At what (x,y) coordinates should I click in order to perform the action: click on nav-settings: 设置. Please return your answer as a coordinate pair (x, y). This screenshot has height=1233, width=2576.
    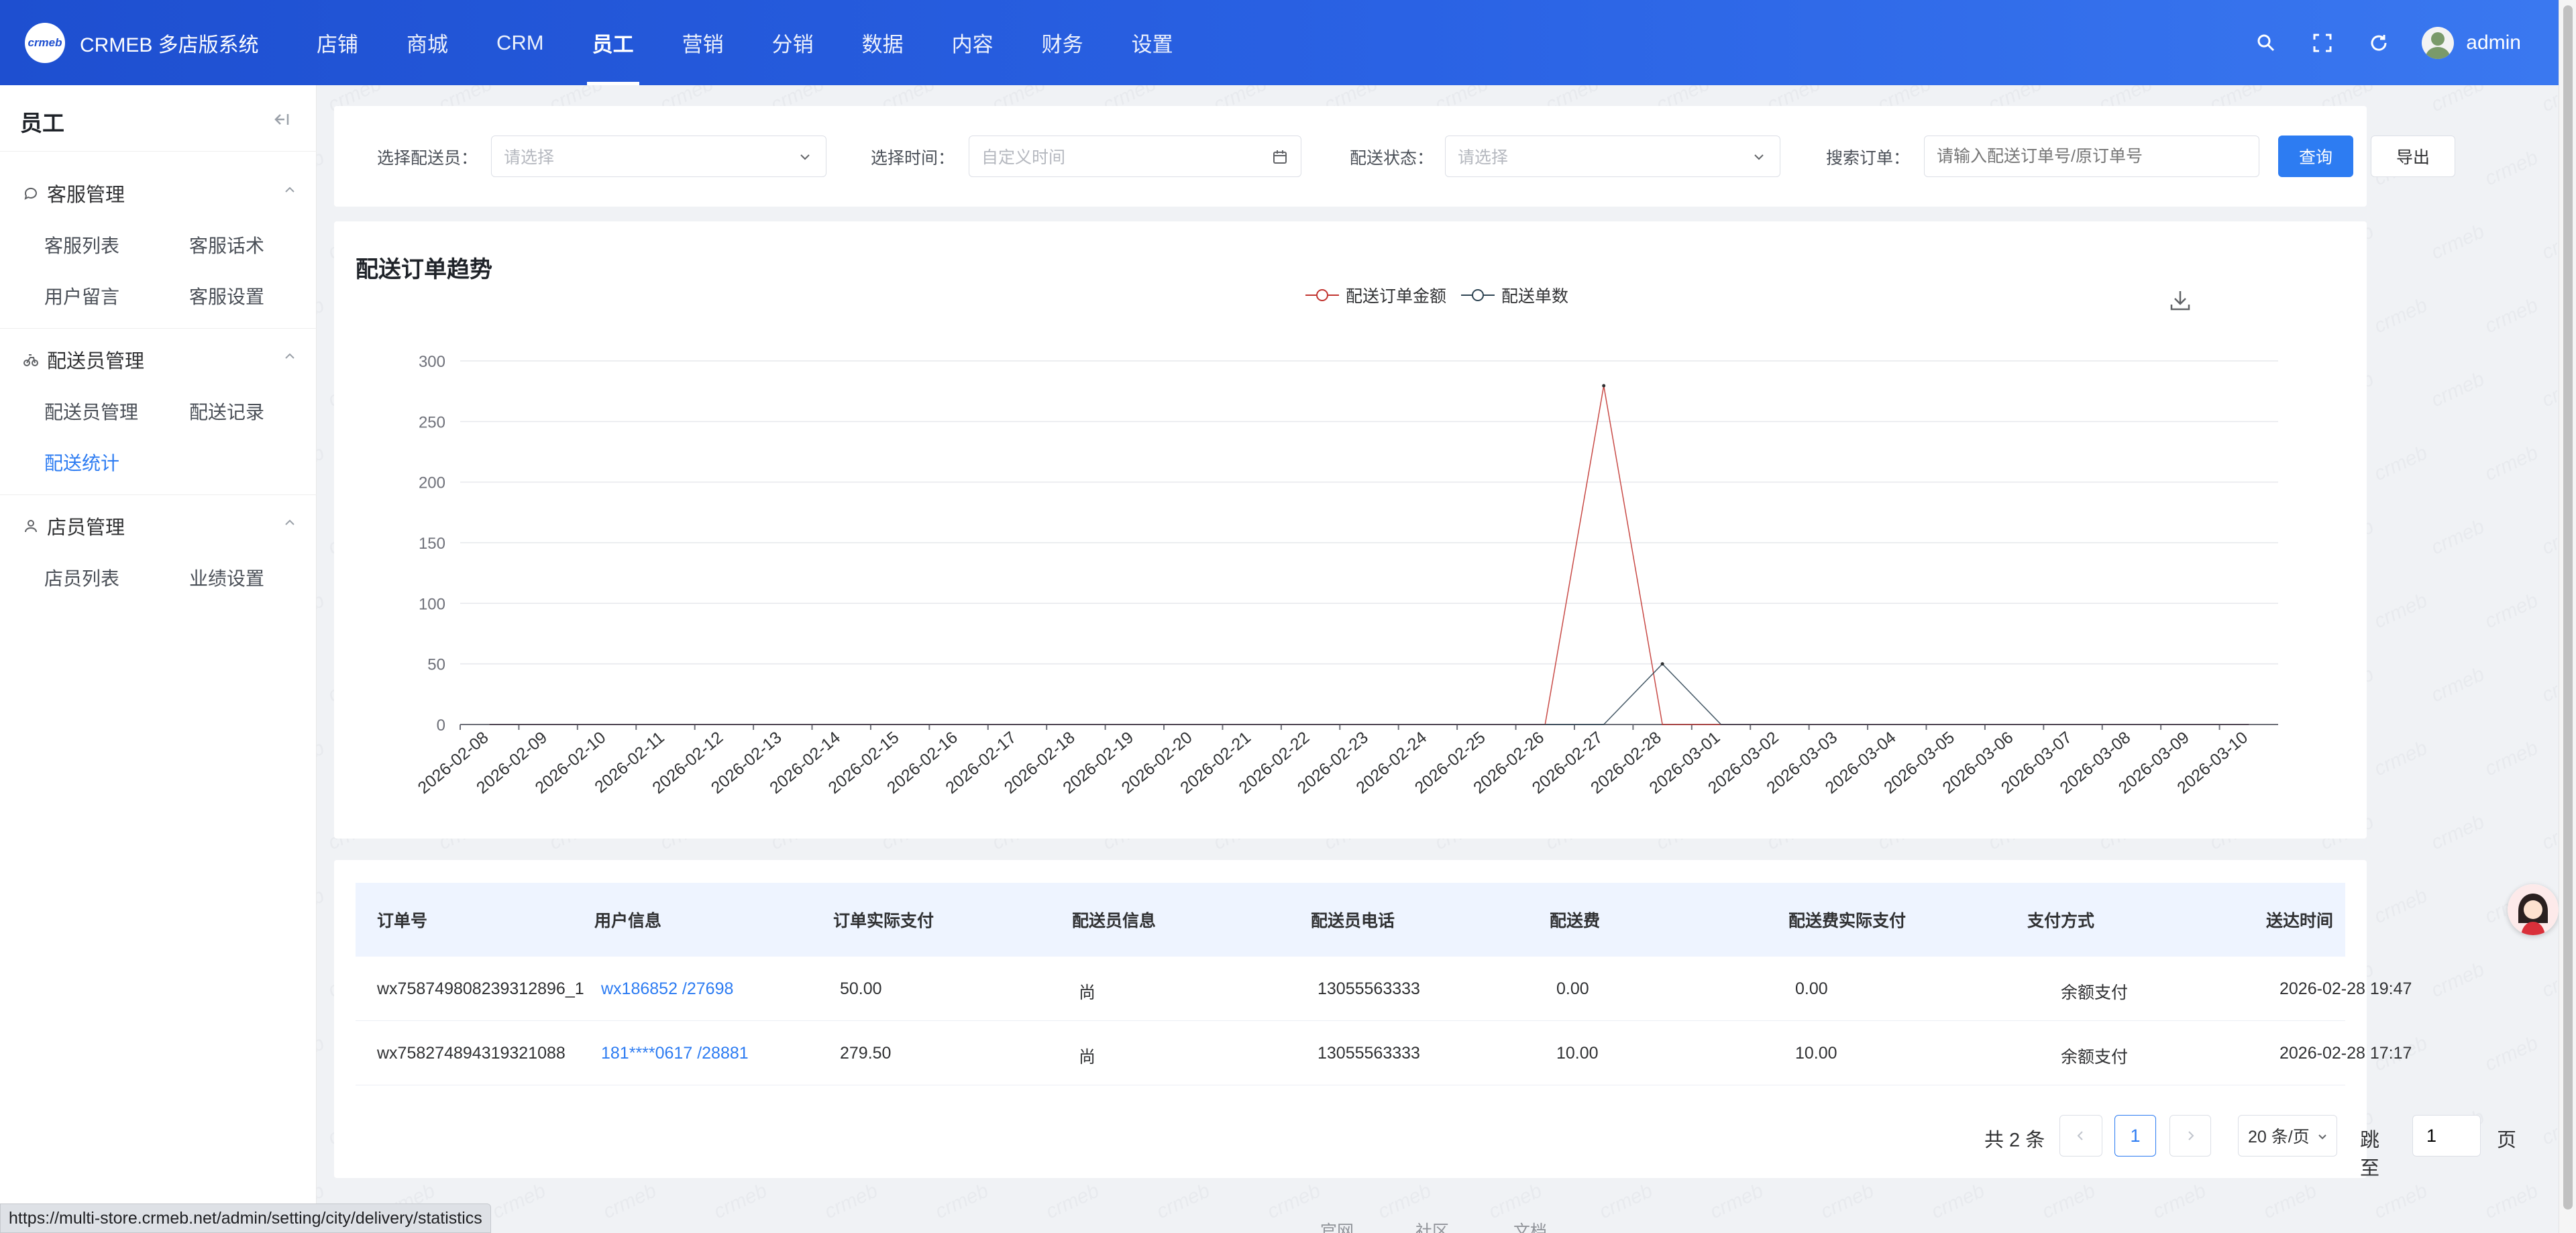
    Looking at the image, I should click on (1152, 43).